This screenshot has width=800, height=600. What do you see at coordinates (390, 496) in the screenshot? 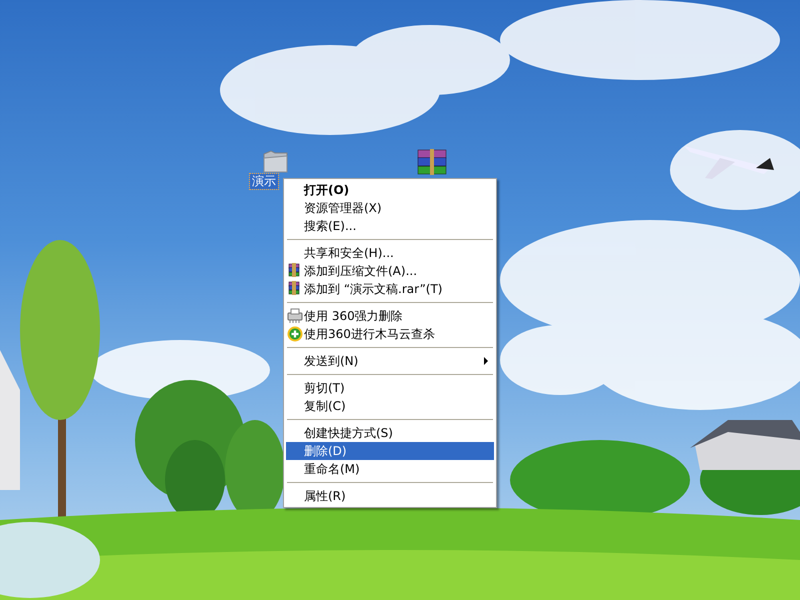
I see `menu-item: 属性(R)` at bounding box center [390, 496].